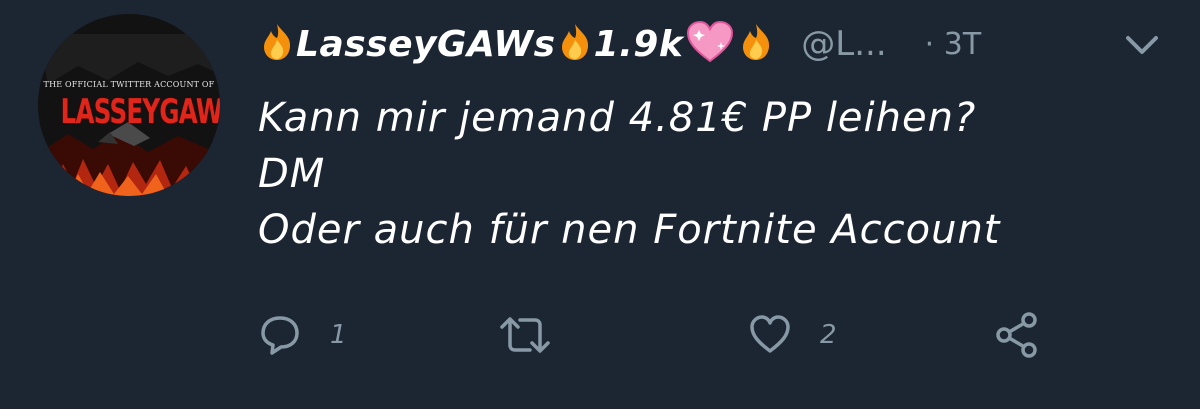 This screenshot has width=1200, height=409. I want to click on share-button, so click(1016, 335).